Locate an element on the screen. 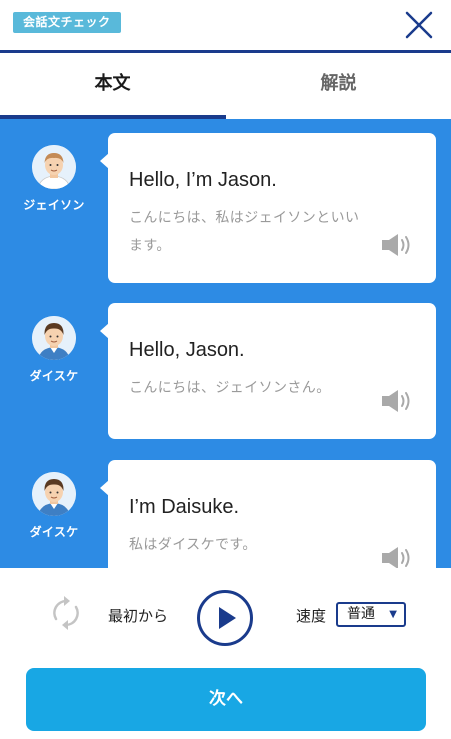  message-bubble: I’m Daisuke. 私はダイスケです。 is located at coordinates (268, 514).